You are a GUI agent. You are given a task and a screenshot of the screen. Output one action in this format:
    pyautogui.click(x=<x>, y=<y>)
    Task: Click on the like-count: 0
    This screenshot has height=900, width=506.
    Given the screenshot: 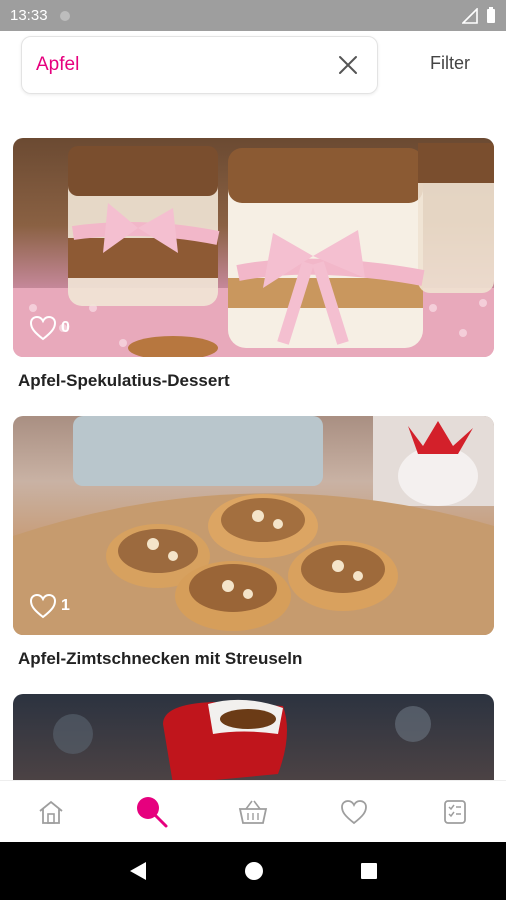 What is the action you would take?
    pyautogui.click(x=65, y=327)
    